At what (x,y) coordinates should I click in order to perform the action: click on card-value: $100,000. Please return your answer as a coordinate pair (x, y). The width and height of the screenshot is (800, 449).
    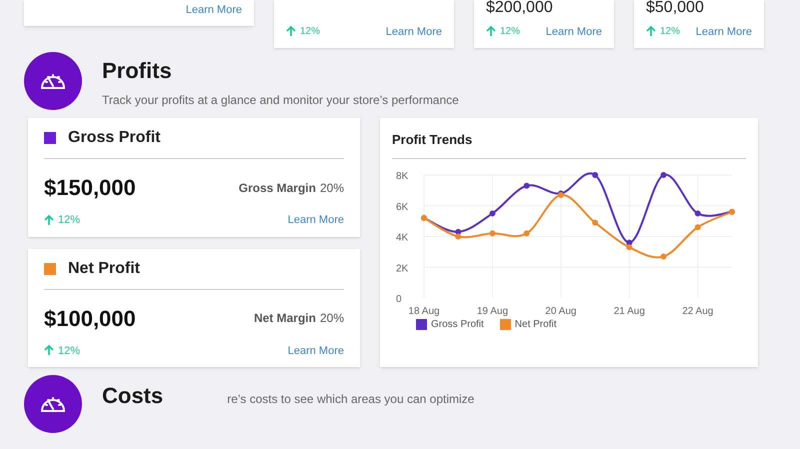
    Looking at the image, I should click on (90, 318).